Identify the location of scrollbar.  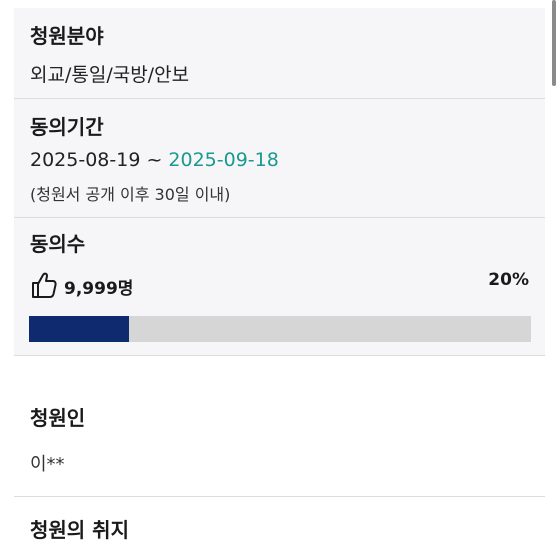
(554, 43).